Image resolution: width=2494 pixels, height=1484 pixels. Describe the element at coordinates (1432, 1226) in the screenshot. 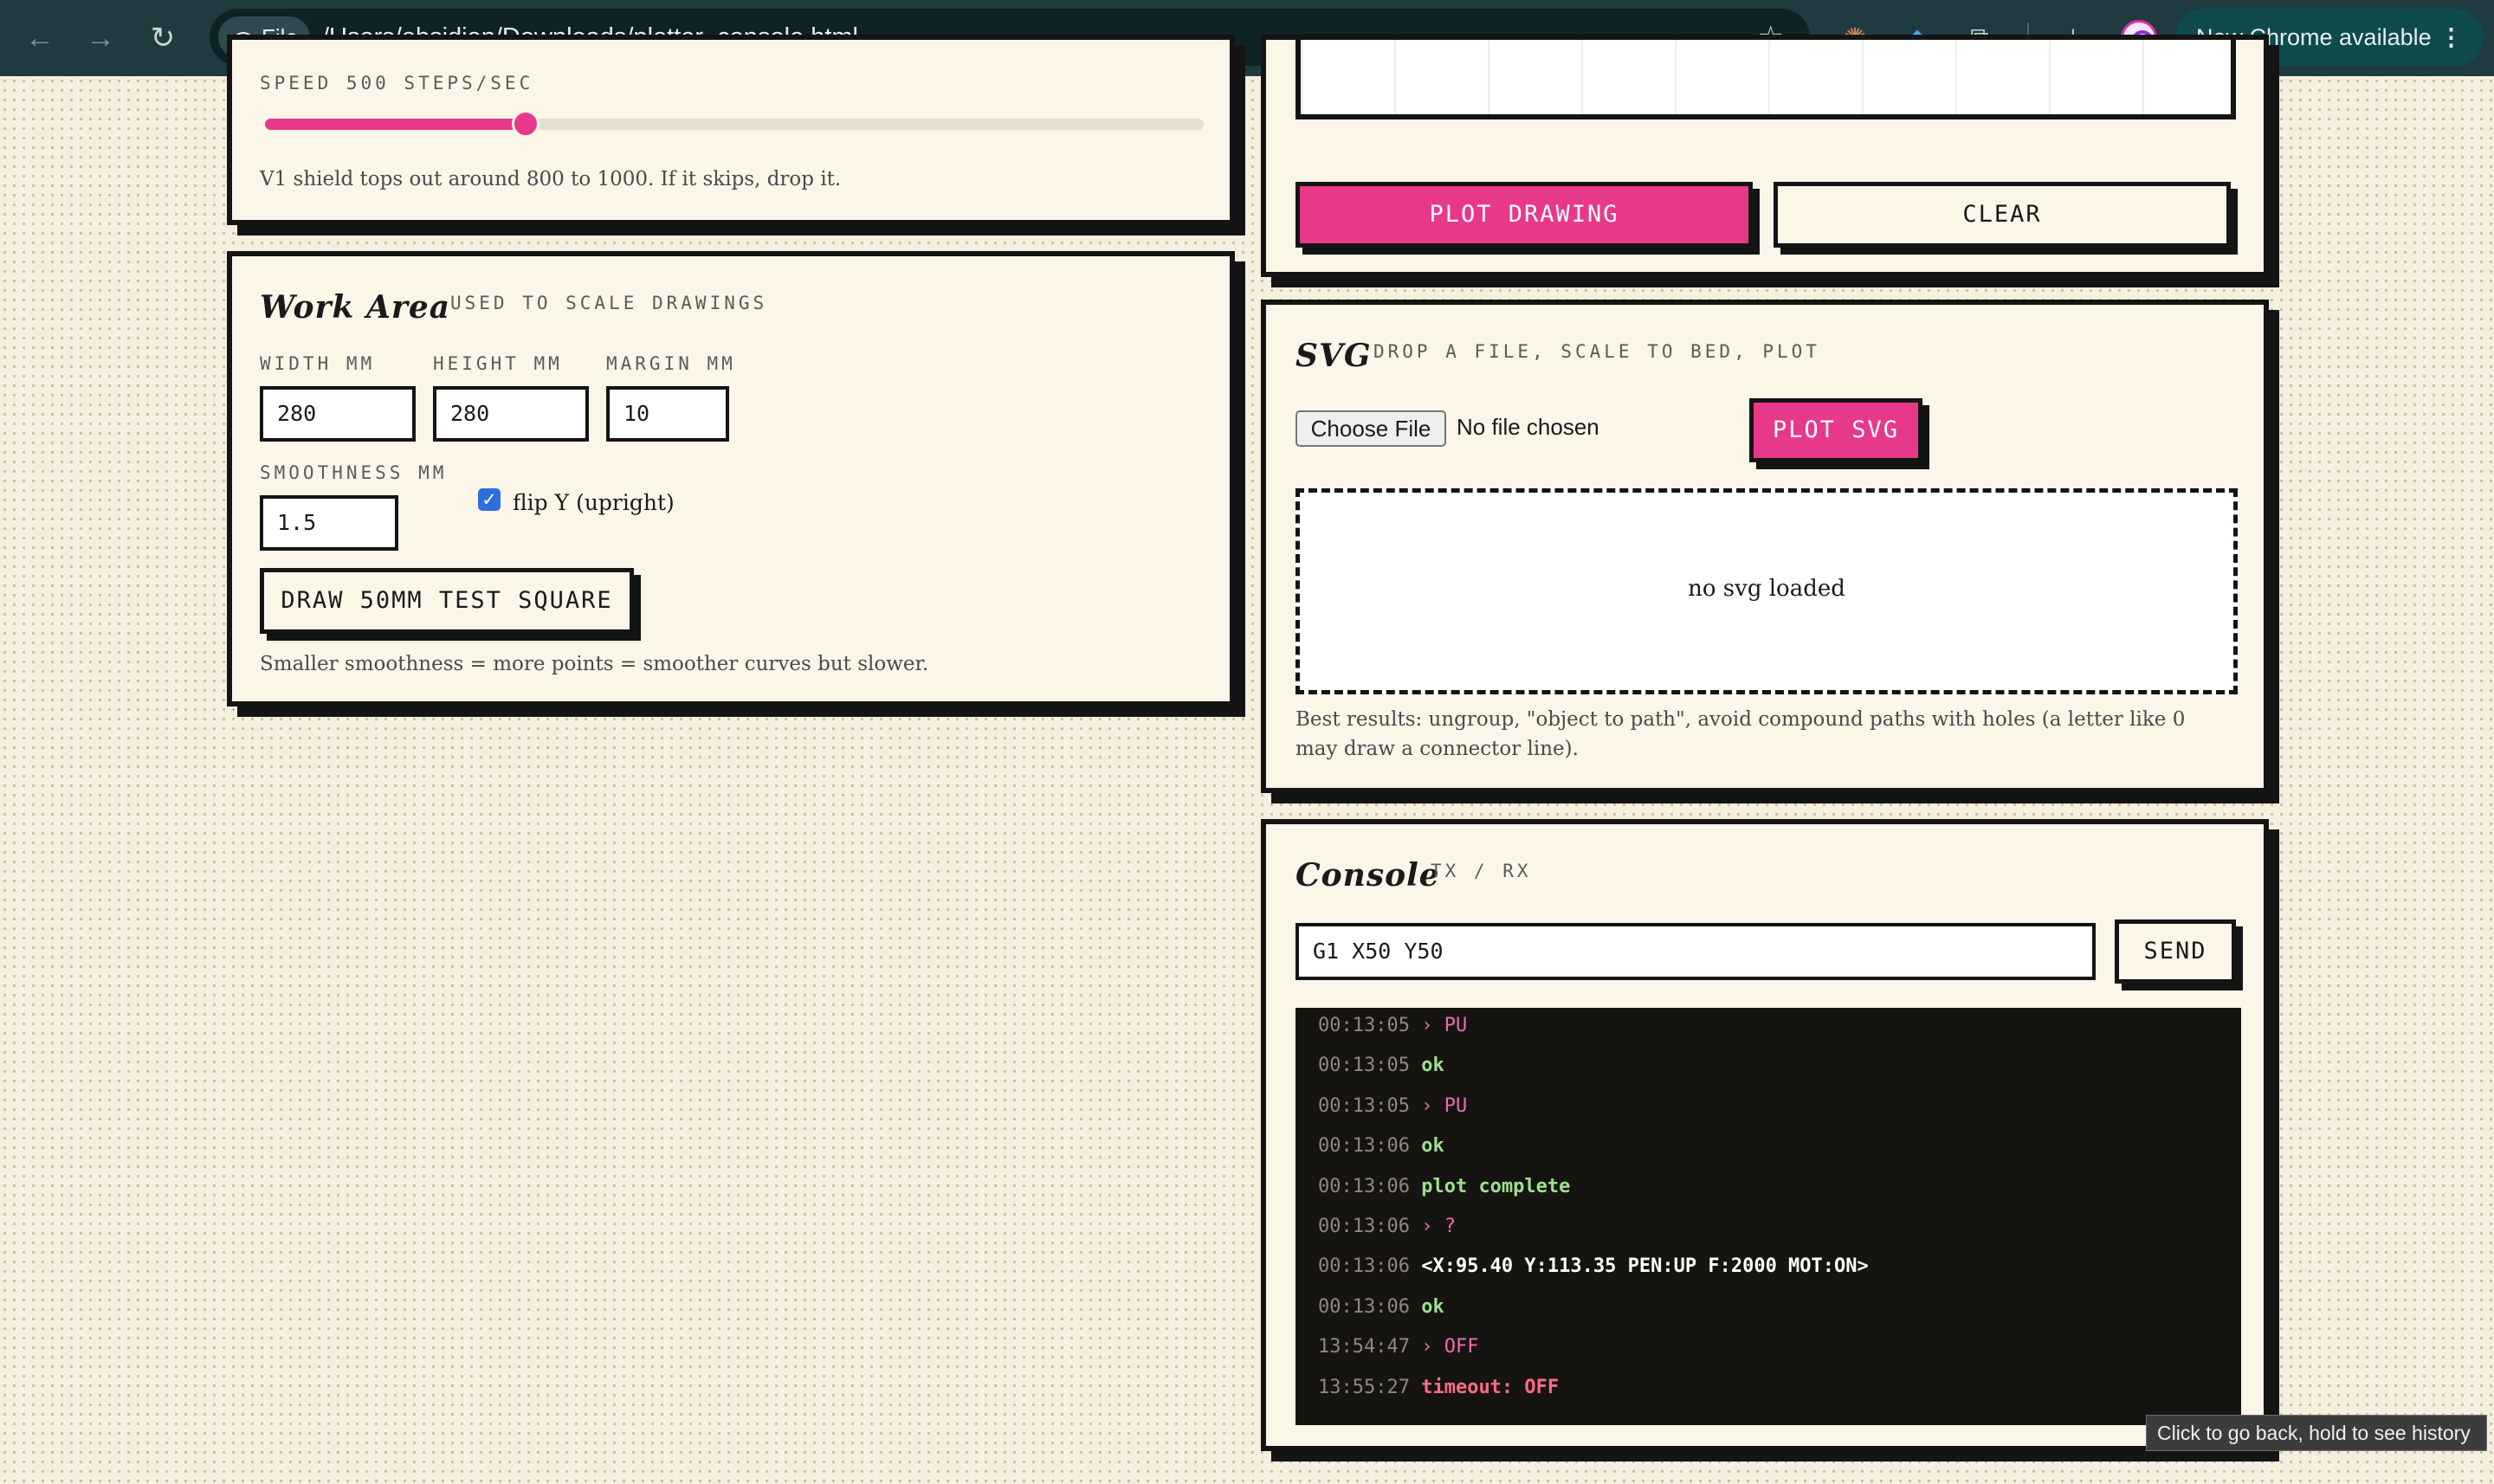

I see `log-message: › ?` at that location.